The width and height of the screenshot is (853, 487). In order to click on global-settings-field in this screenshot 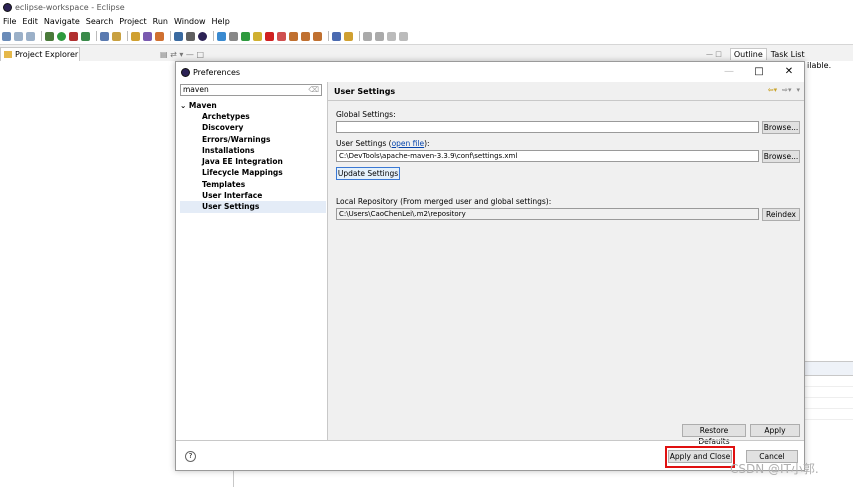, I will do `click(547, 127)`.